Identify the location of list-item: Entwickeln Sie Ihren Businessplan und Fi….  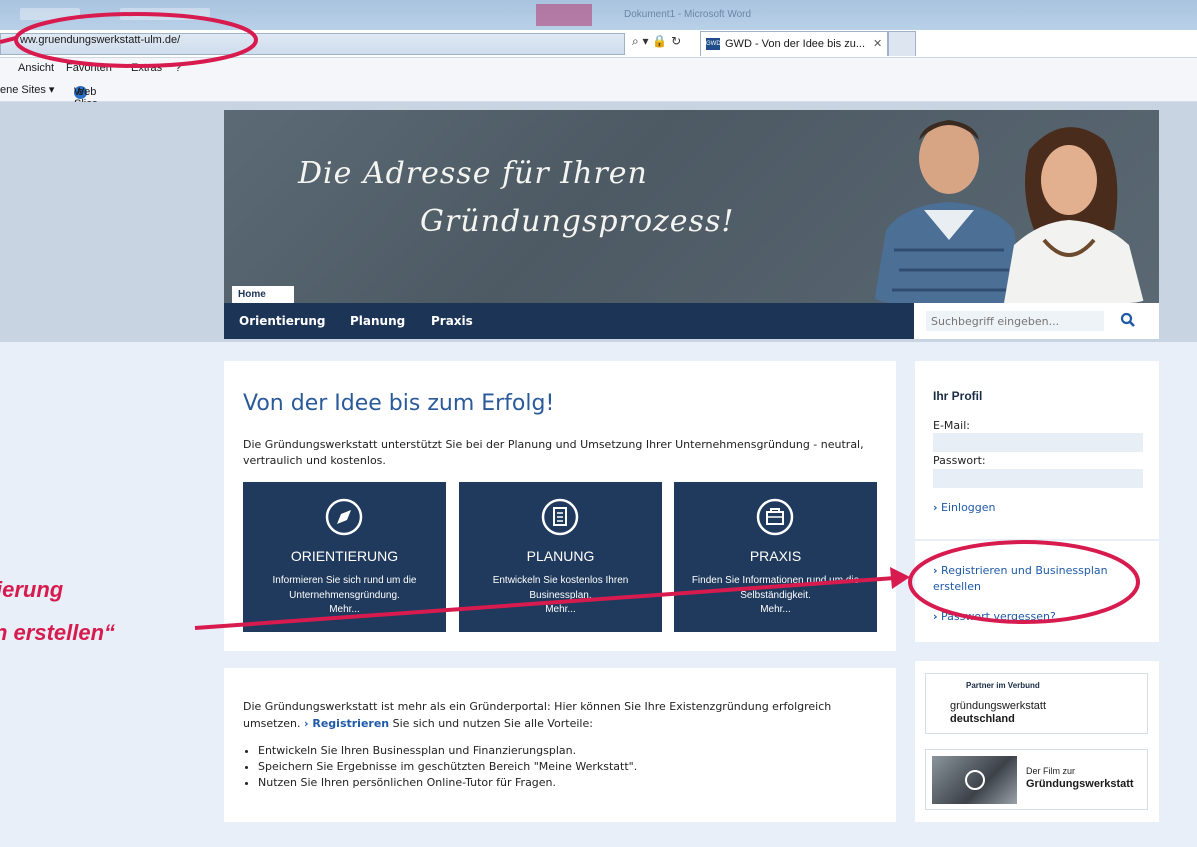
(447, 751).